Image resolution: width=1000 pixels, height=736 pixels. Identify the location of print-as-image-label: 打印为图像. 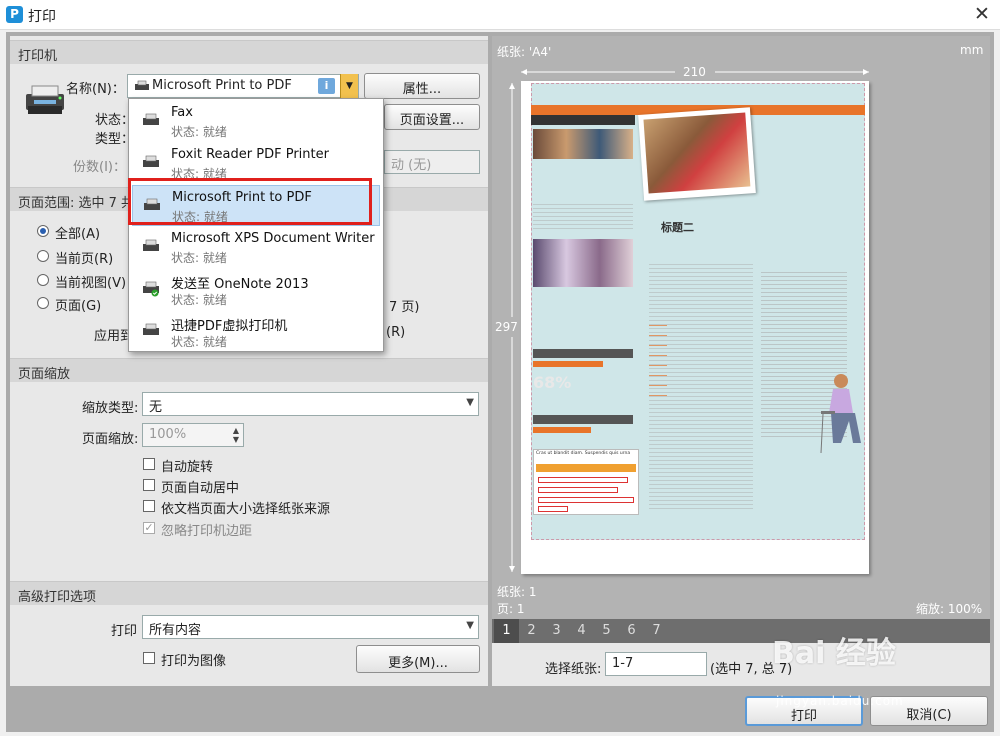
(194, 661).